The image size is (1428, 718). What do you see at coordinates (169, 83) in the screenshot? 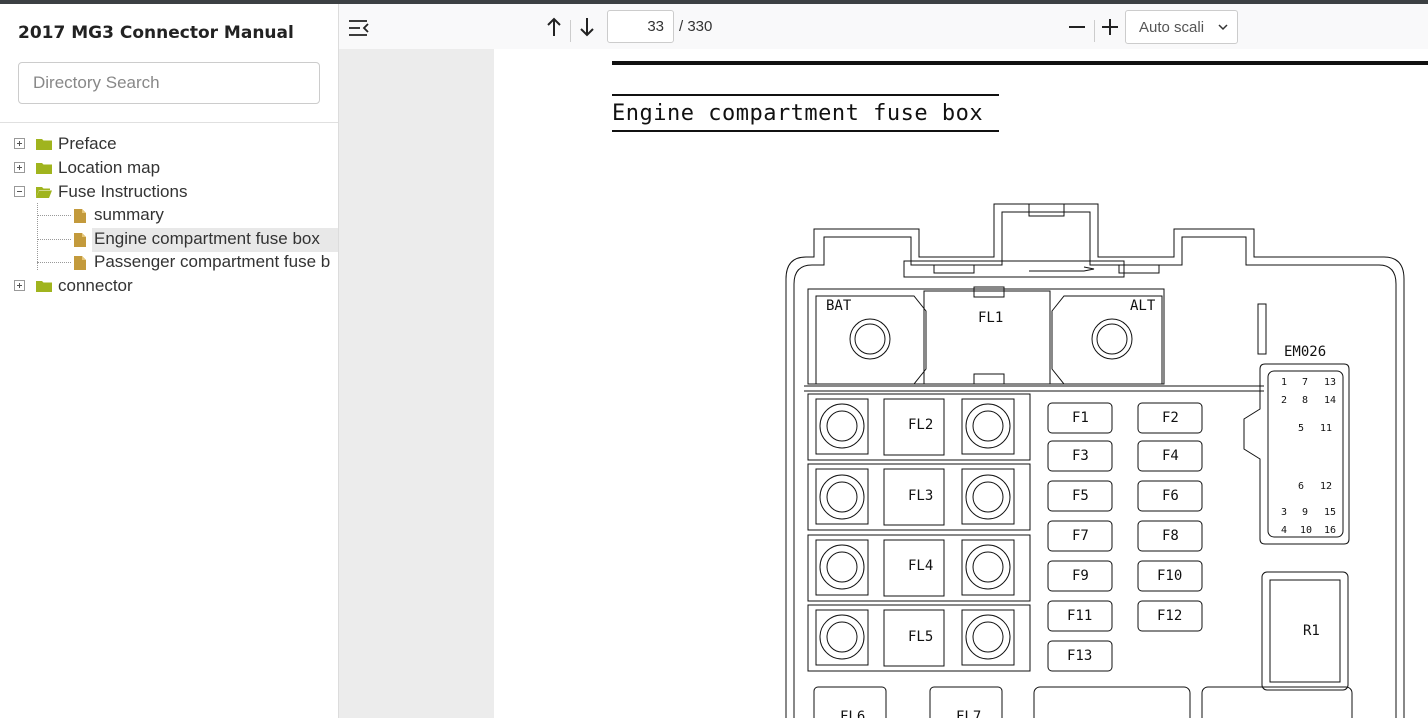
I see `directory-search-input` at bounding box center [169, 83].